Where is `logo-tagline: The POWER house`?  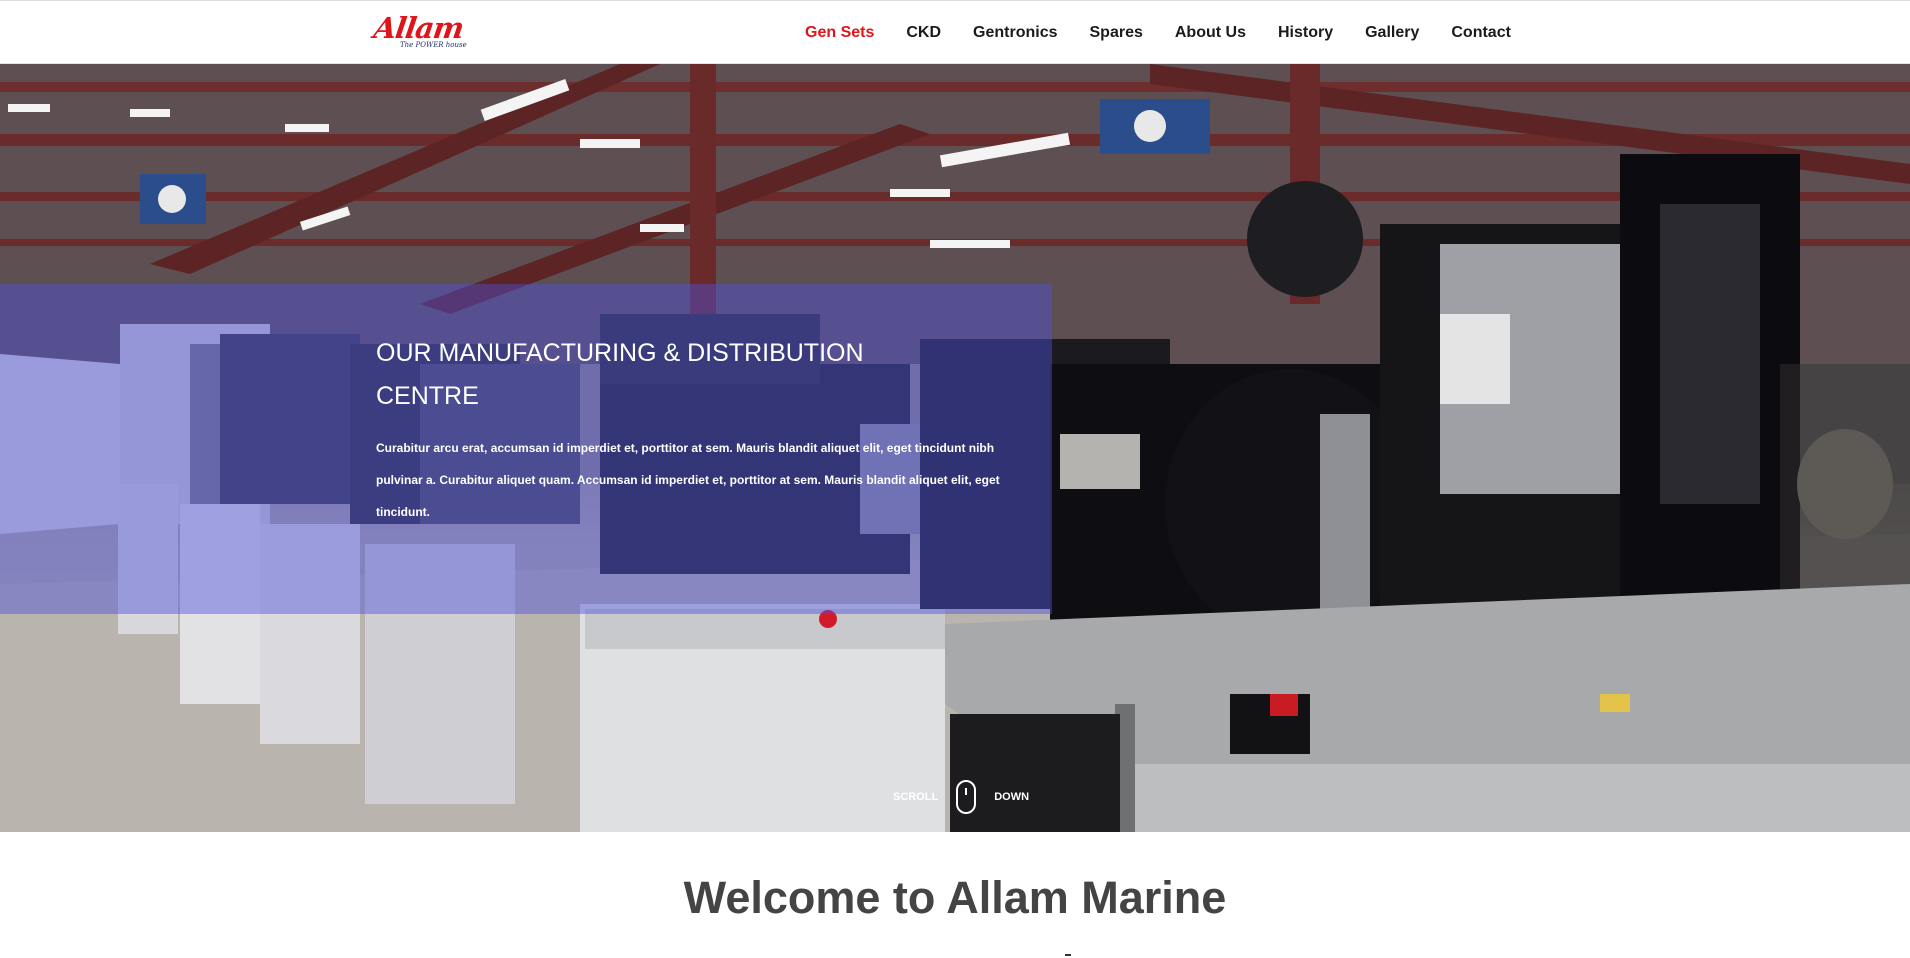
logo-tagline: The POWER house is located at coordinates (433, 45).